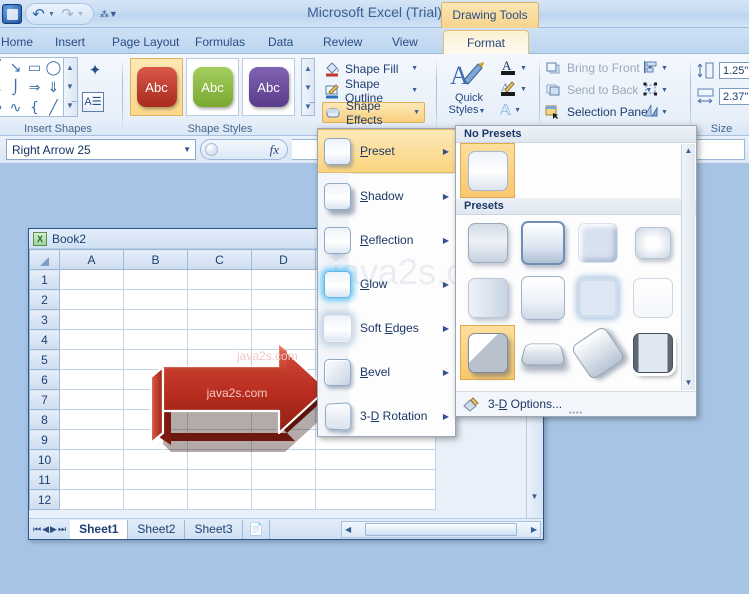 The width and height of the screenshot is (749, 594). Describe the element at coordinates (91, 259) in the screenshot. I see `column-header-a: A` at that location.